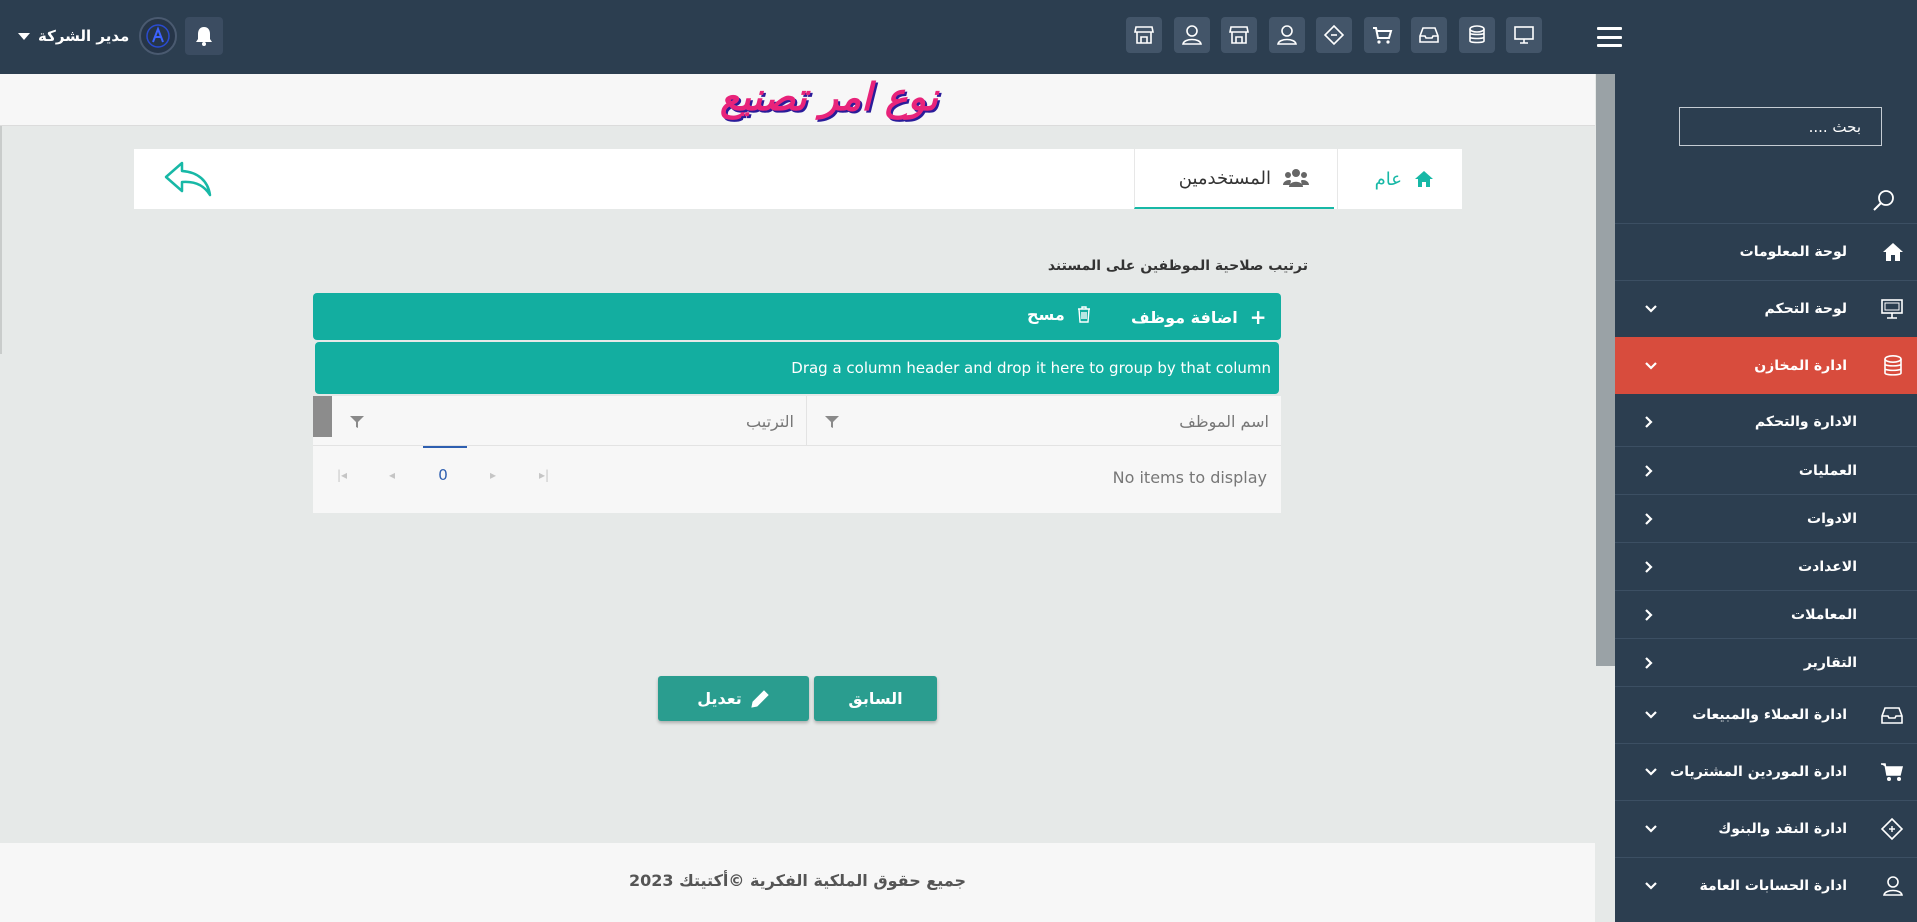 This screenshot has width=1917, height=922. What do you see at coordinates (1769, 715) in the screenshot?
I see `sidebar-item-label: ادارة العملاء والمبيعات` at bounding box center [1769, 715].